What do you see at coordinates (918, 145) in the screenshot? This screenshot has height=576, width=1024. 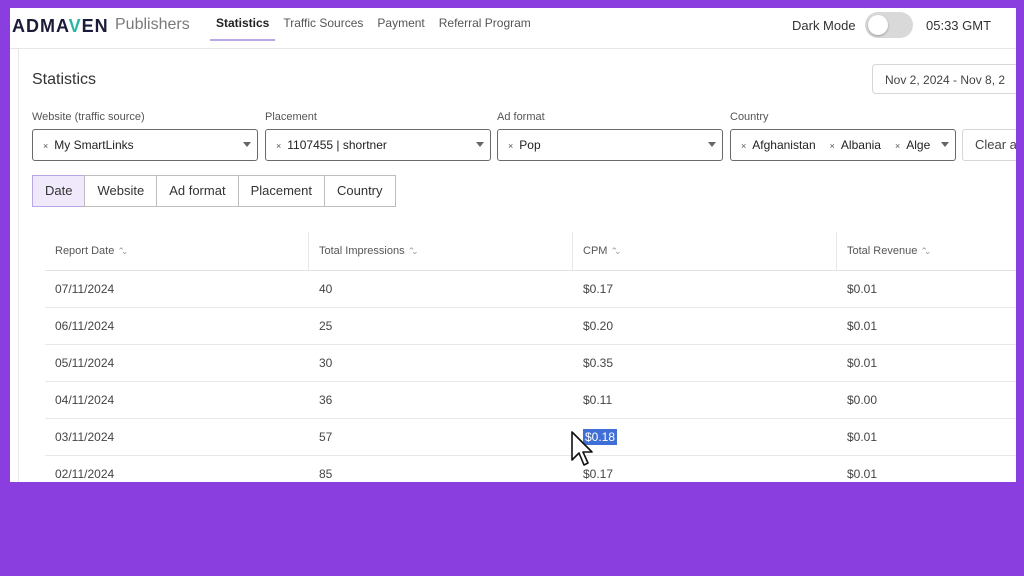 I see `chip-label: Alge` at bounding box center [918, 145].